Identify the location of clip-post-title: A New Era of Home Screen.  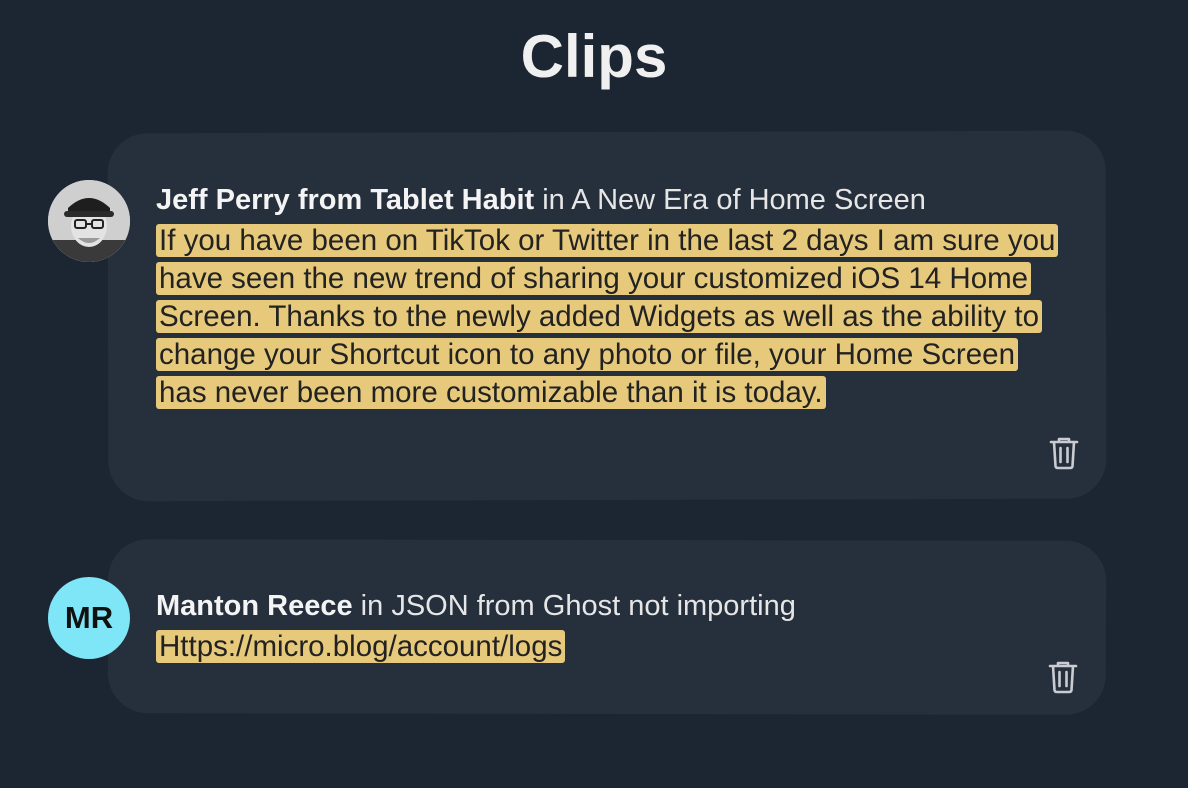
(748, 200).